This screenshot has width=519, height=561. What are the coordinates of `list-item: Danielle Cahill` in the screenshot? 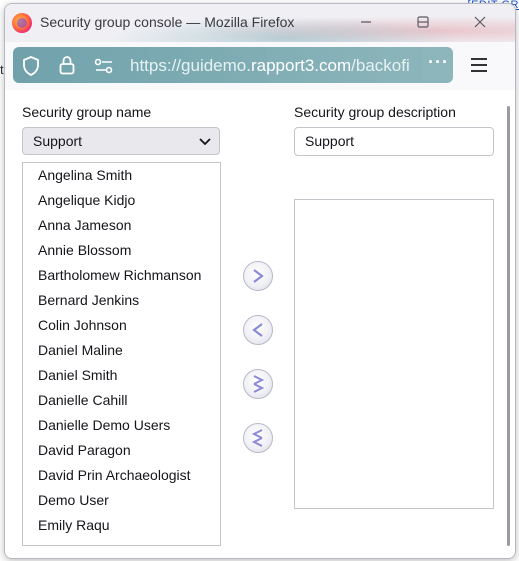 It's located at (121, 400).